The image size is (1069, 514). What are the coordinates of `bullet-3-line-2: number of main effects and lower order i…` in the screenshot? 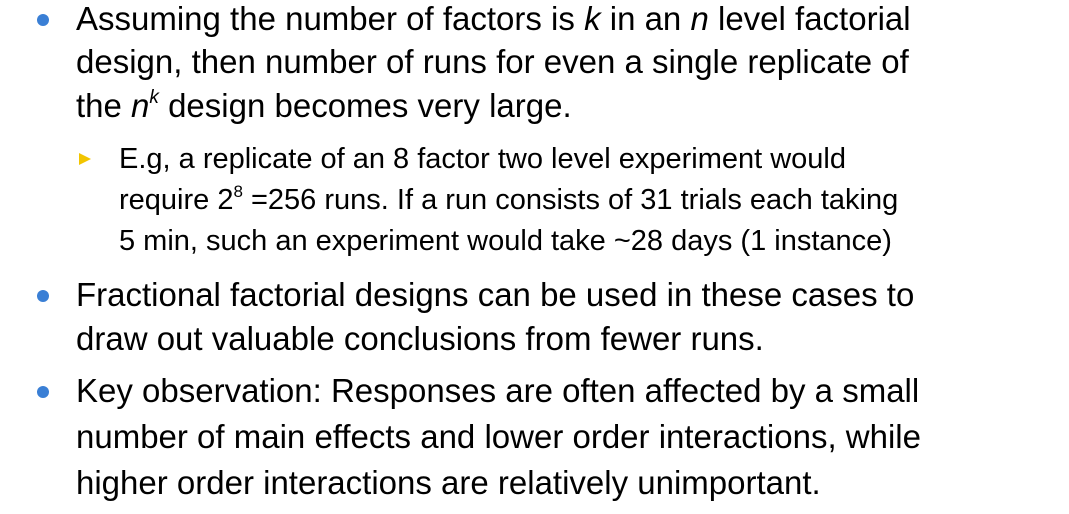 It's located at (498, 436).